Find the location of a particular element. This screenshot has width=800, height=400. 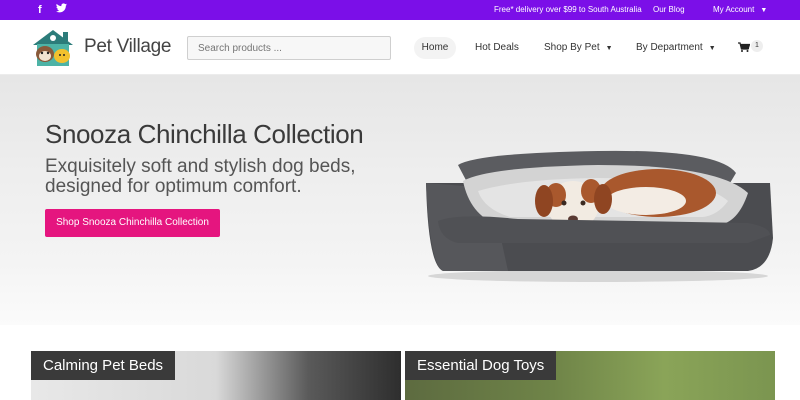

nav-shop-by-pet: Shop By Pet ▼ is located at coordinates (578, 48).